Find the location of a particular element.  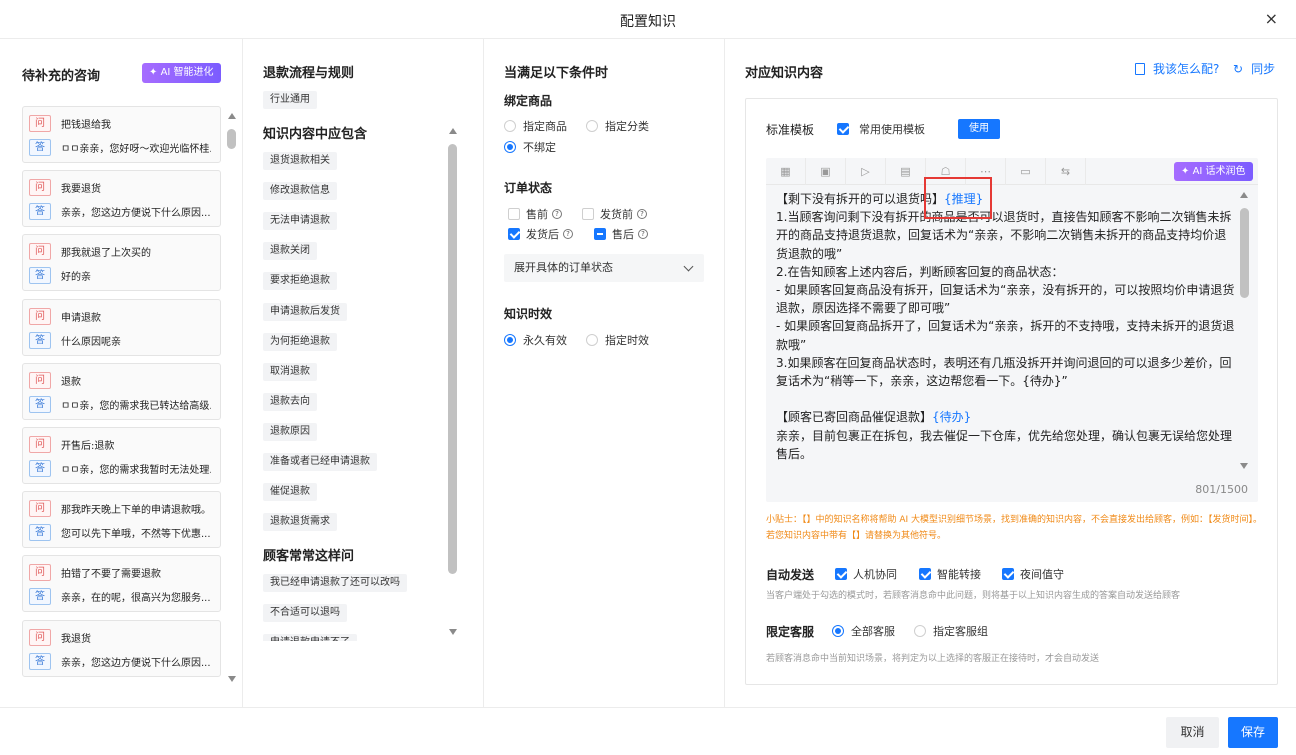

chevron-down-icon is located at coordinates (688, 266).